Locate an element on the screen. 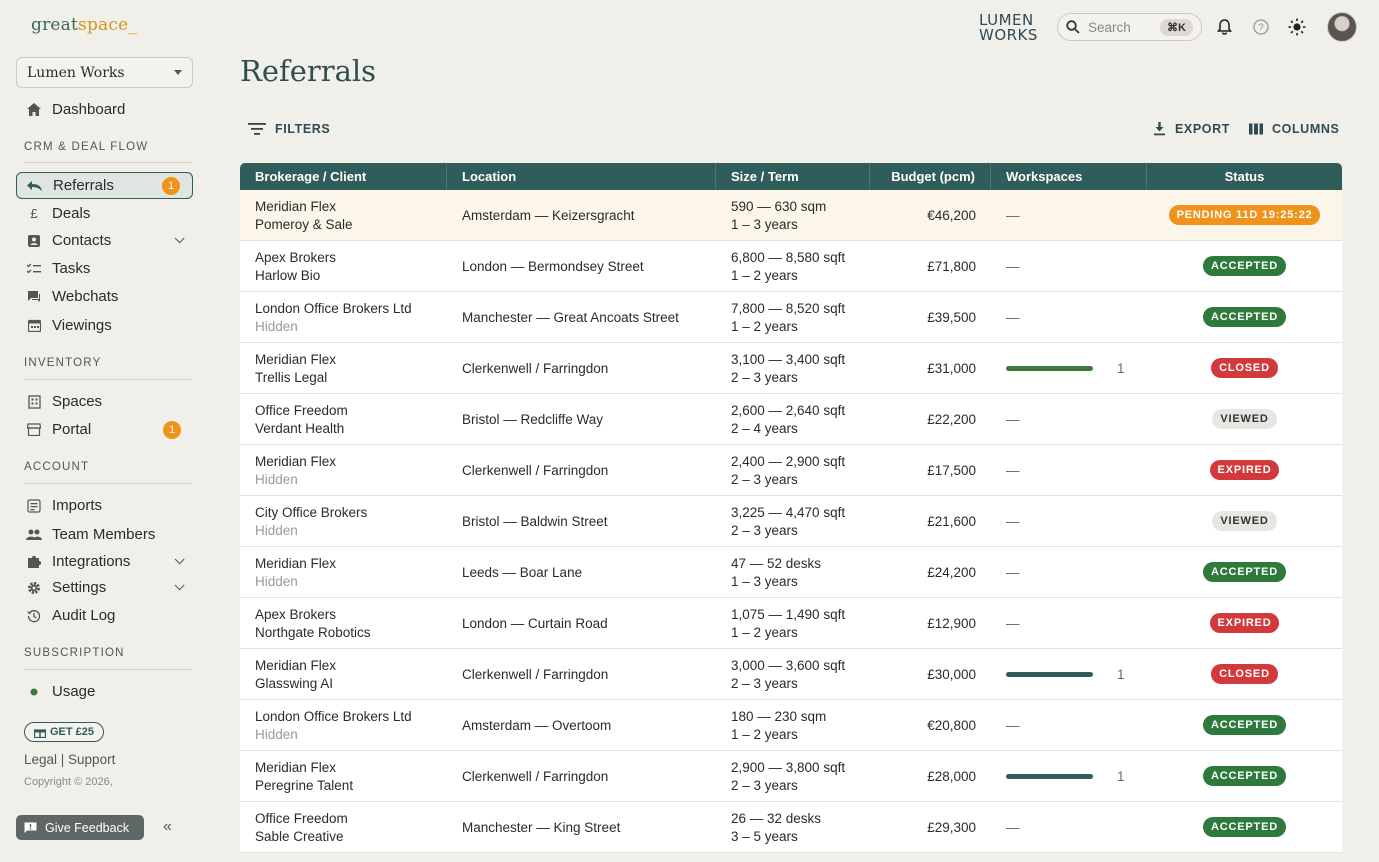 The height and width of the screenshot is (862, 1379). sidebar-item-imports: Imports is located at coordinates (104, 505).